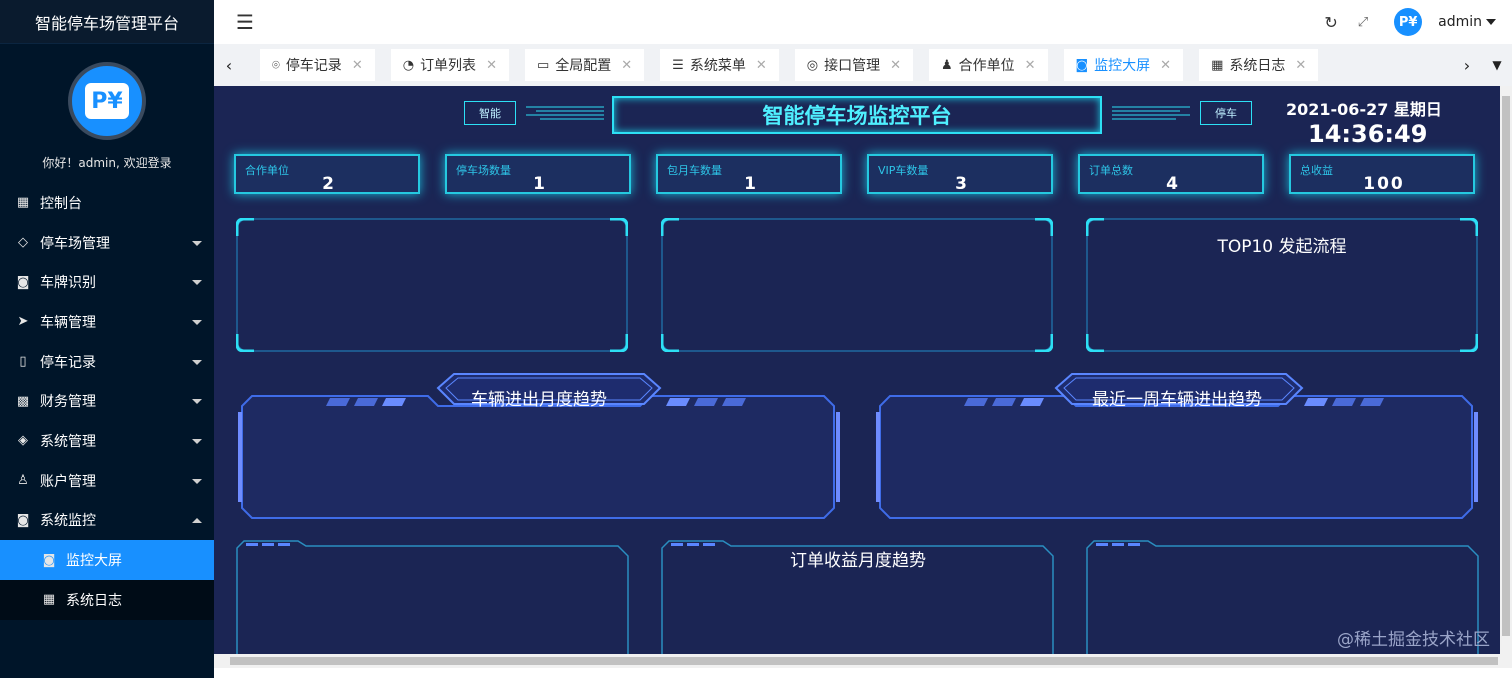  I want to click on tab-order-list: ◔ 订单列表 ✕, so click(449, 65).